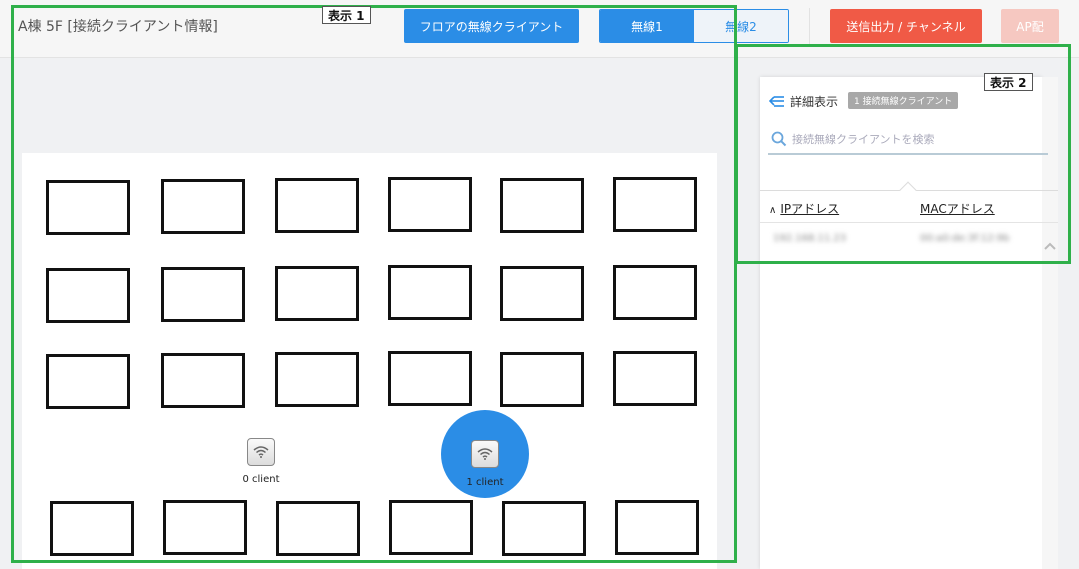  Describe the element at coordinates (647, 26) in the screenshot. I see `tab-radio-1: 無線1` at that location.